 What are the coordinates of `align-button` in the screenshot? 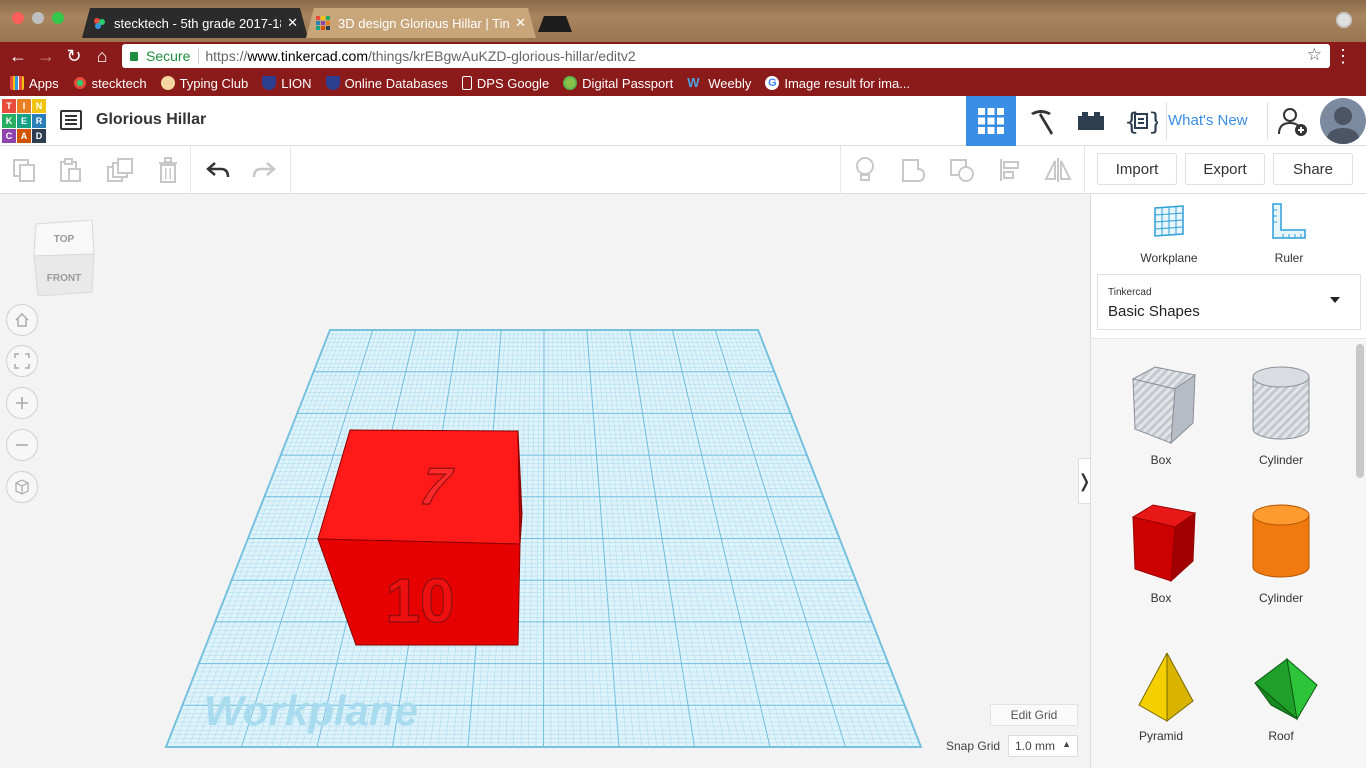 It's located at (1010, 170).